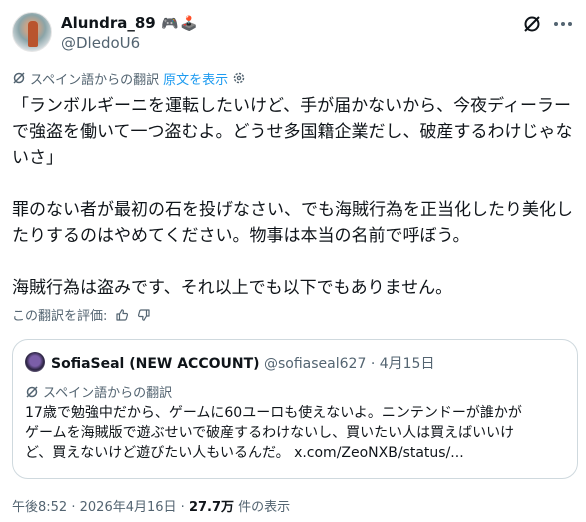 The height and width of the screenshot is (522, 586). I want to click on translation-rating: この翻訳を評価:, so click(81, 314).